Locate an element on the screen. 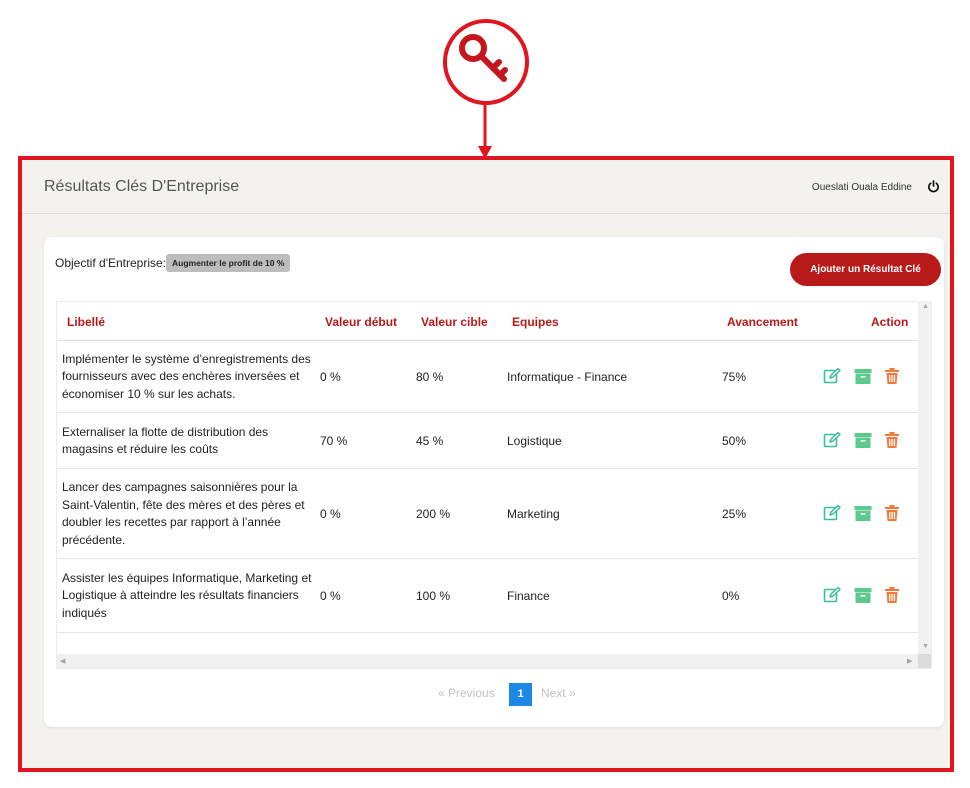 This screenshot has width=970, height=788. teams-value: Logistique is located at coordinates (534, 441).